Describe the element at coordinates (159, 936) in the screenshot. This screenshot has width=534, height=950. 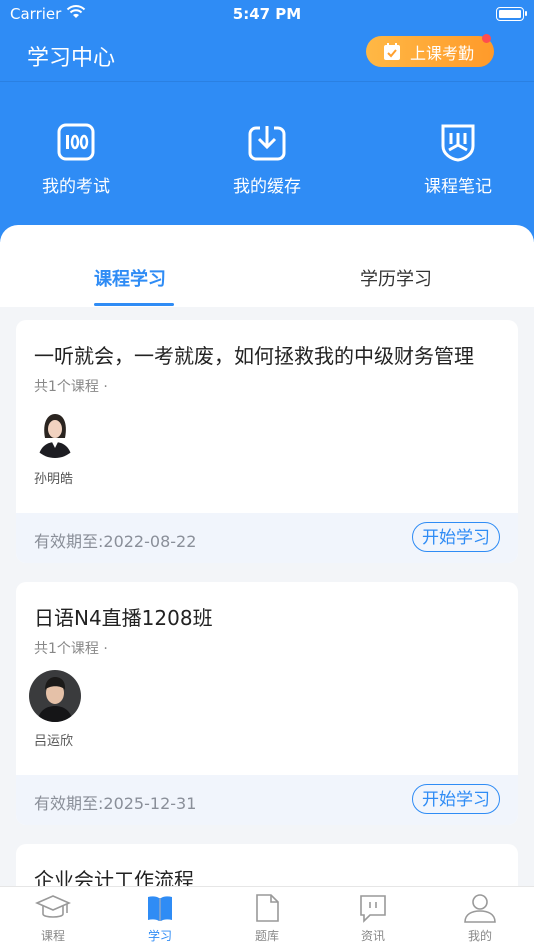
I see `tabbar-study-label: 学习` at that location.